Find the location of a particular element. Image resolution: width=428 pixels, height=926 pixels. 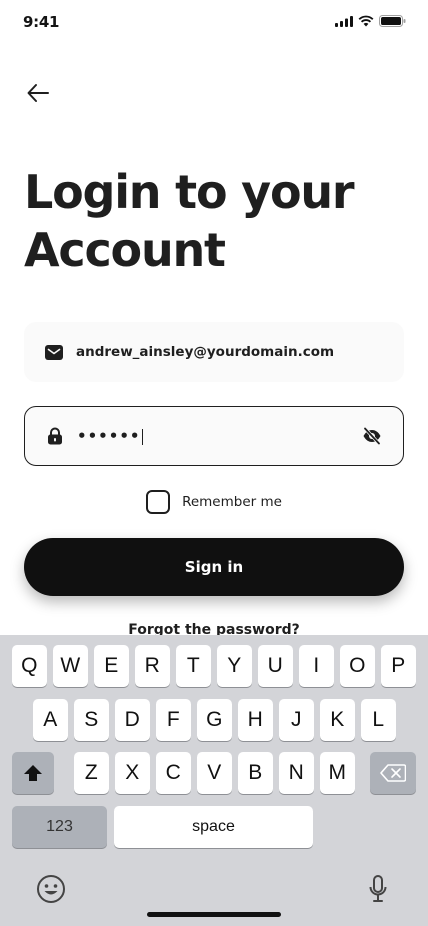

emoji-button is located at coordinates (51, 889).